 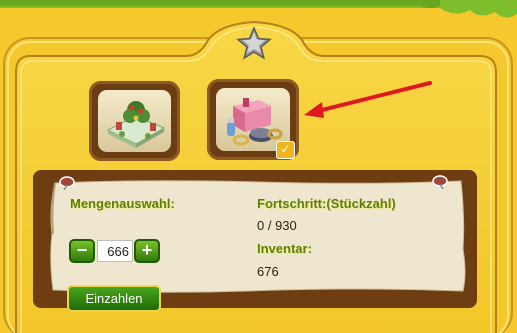 What do you see at coordinates (147, 251) in the screenshot?
I see `increment-button: +` at bounding box center [147, 251].